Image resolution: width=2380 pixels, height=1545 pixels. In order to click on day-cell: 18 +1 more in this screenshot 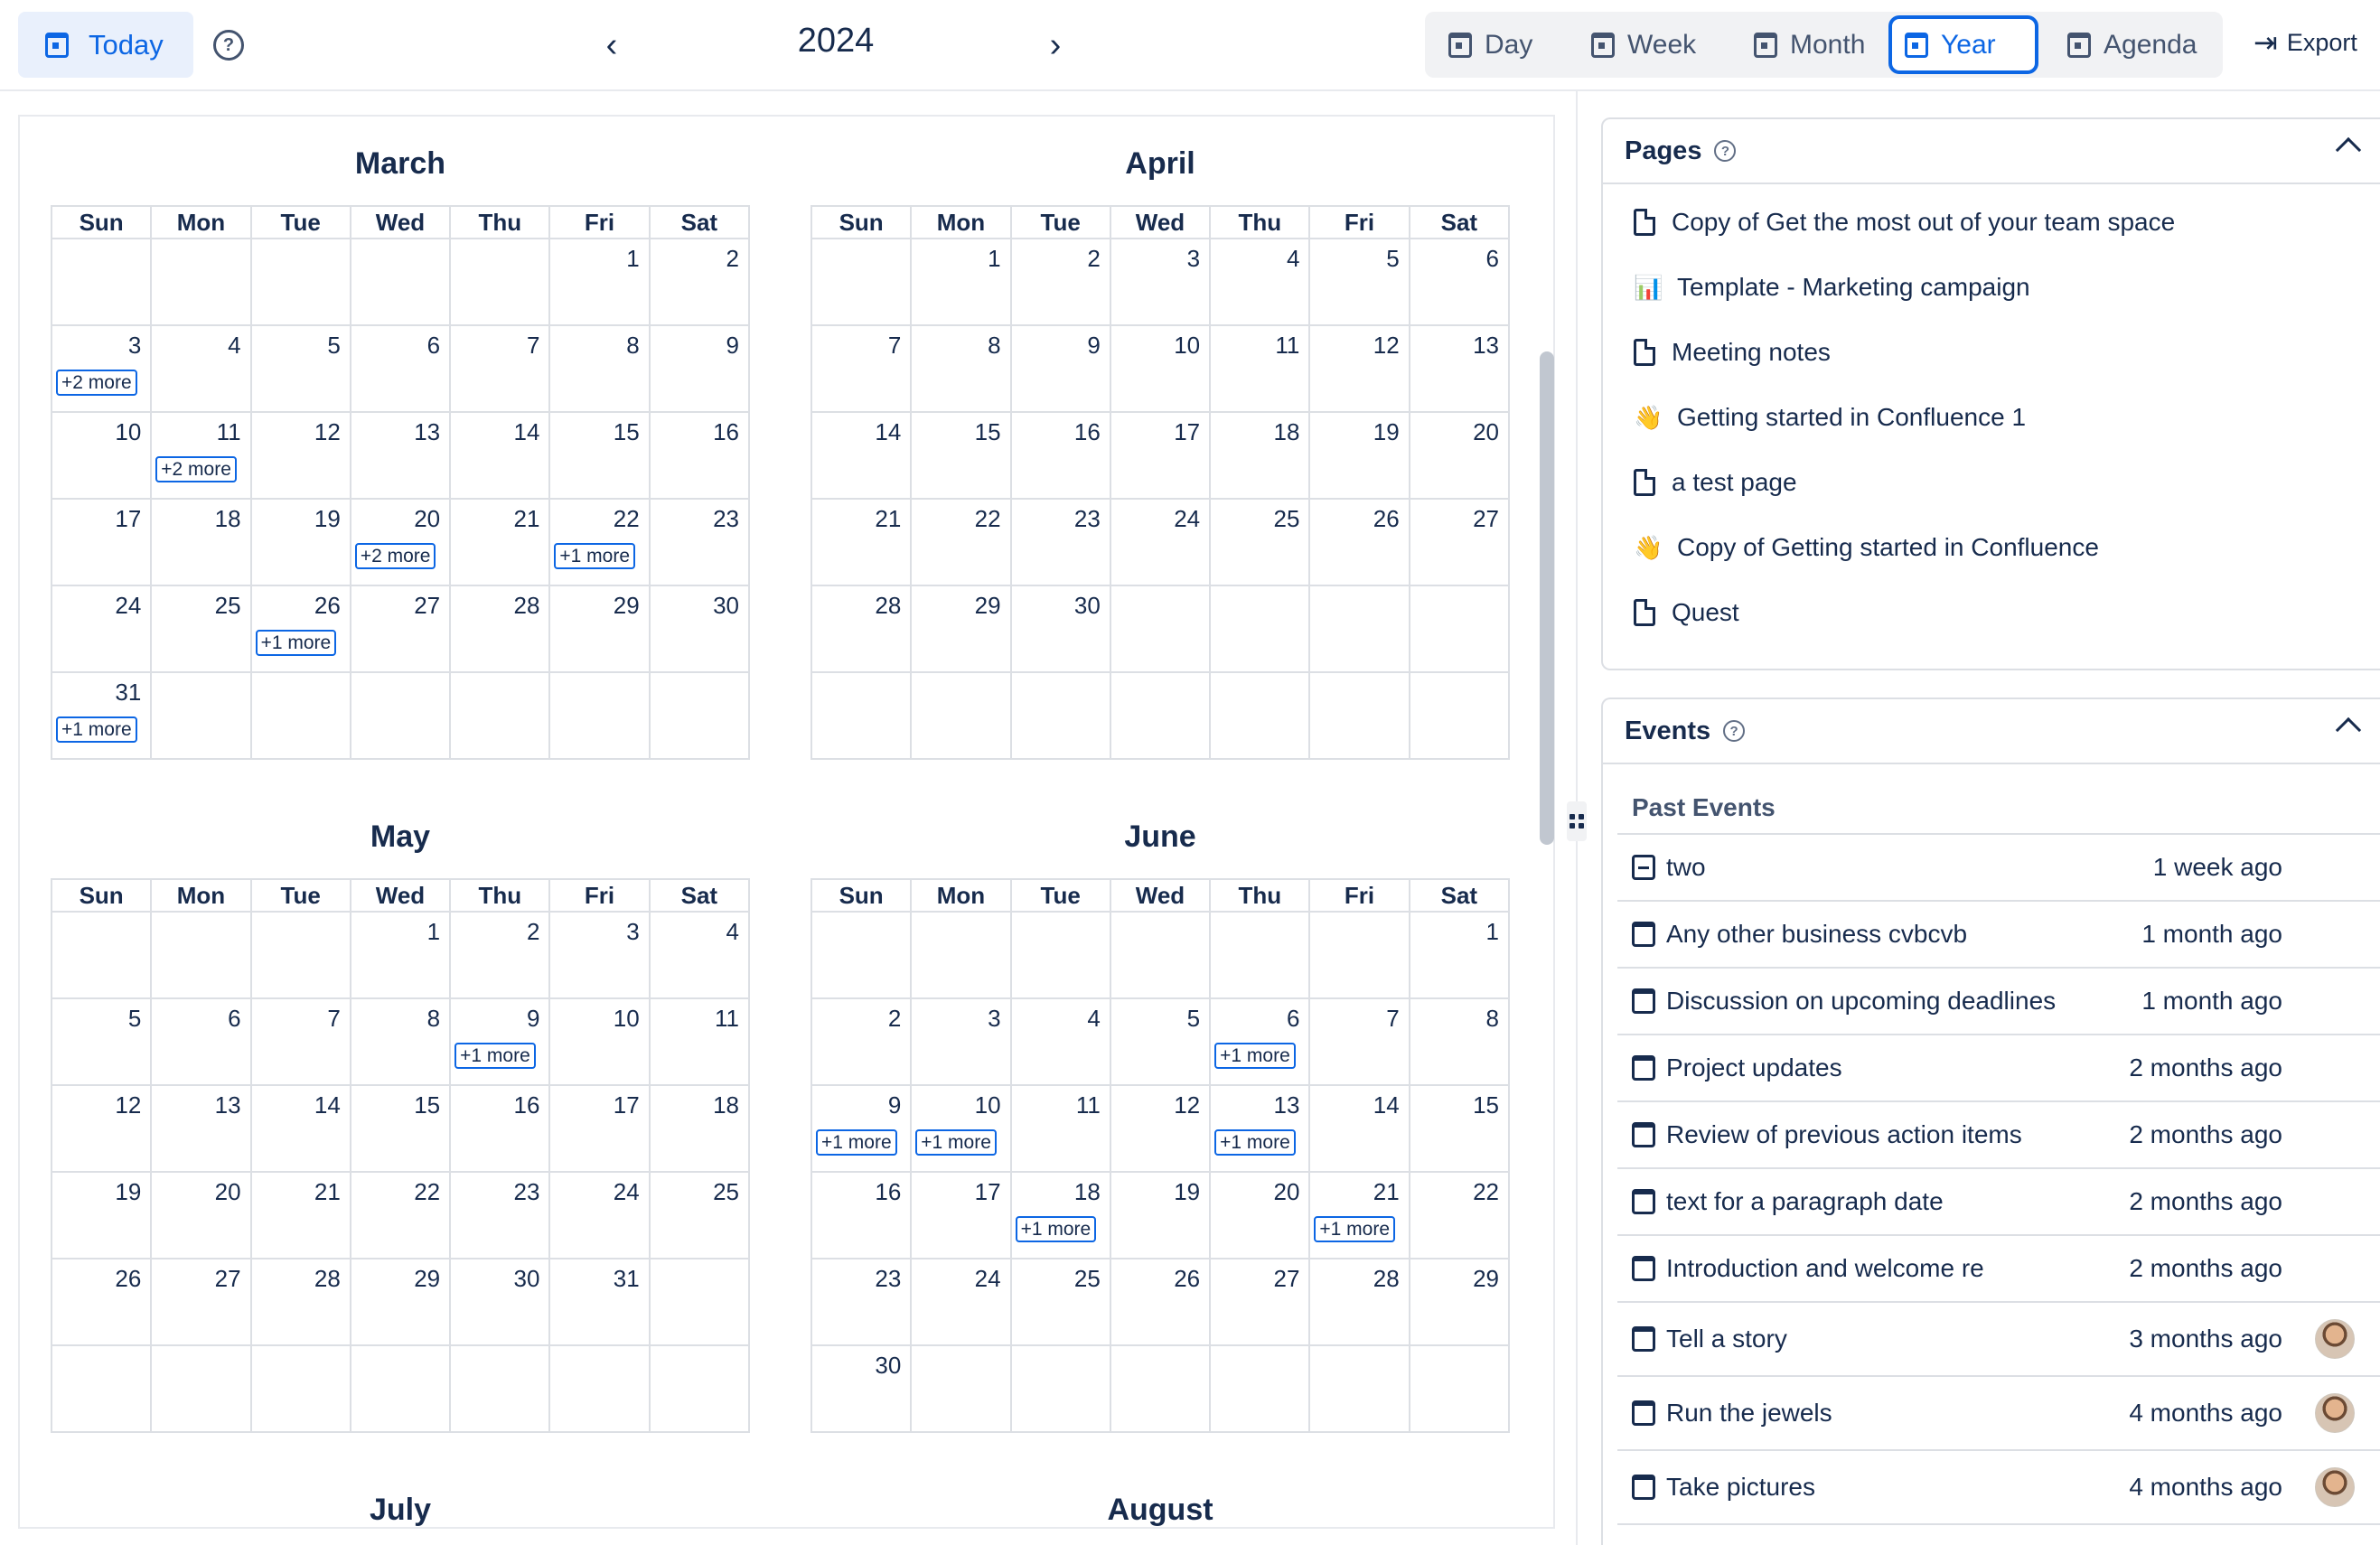, I will do `click(1060, 1215)`.